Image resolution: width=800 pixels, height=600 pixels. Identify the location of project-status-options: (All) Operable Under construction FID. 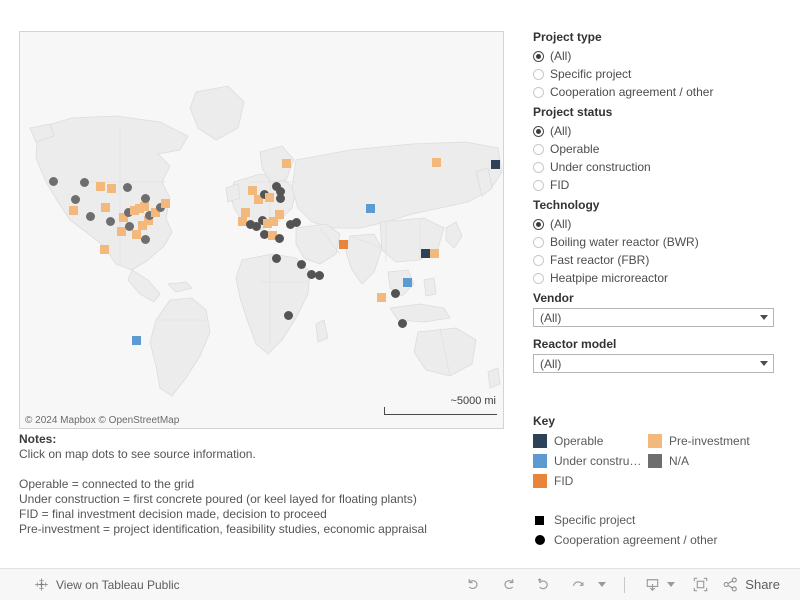
(657, 158).